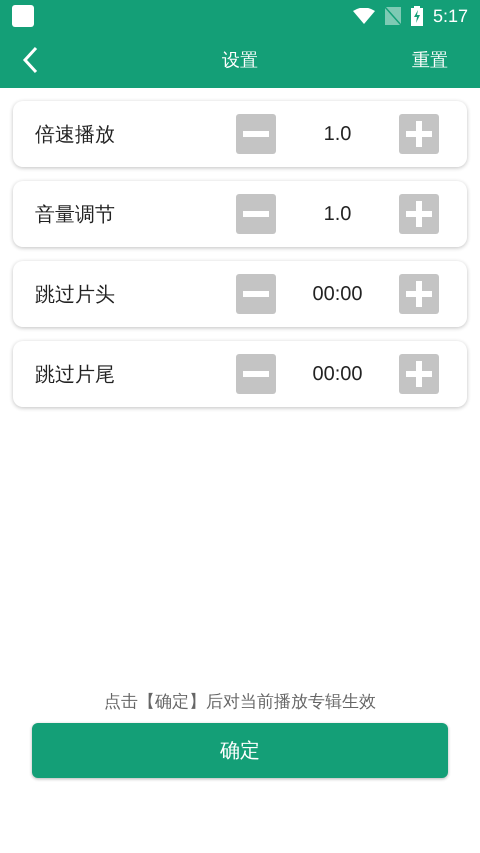  Describe the element at coordinates (363, 16) in the screenshot. I see `wifi-icon` at that location.